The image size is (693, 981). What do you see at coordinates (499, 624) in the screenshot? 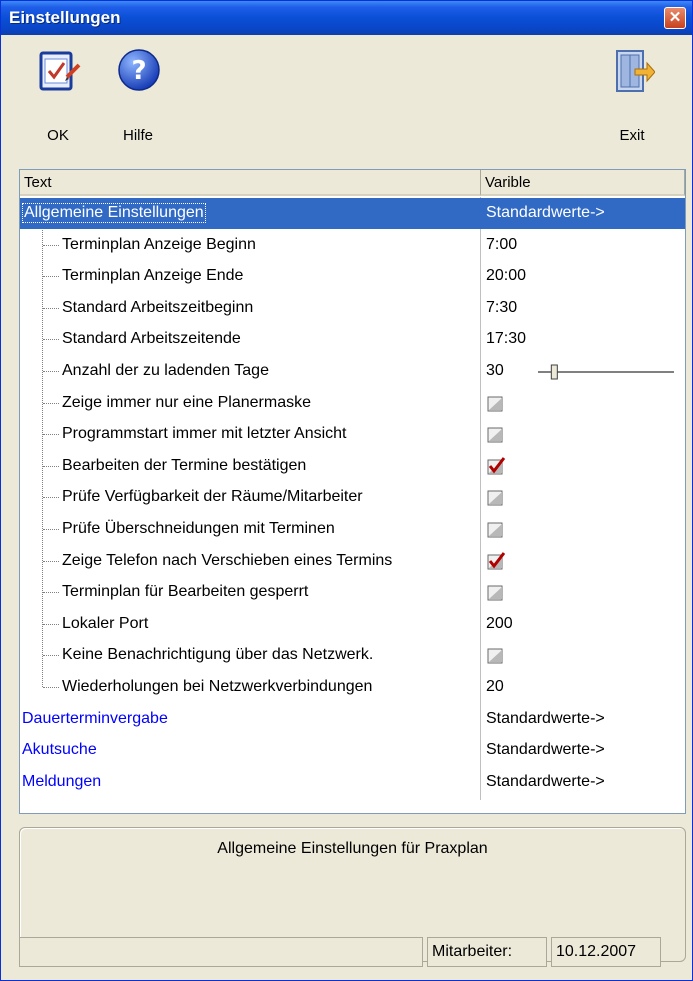
I see `row-value: 200` at bounding box center [499, 624].